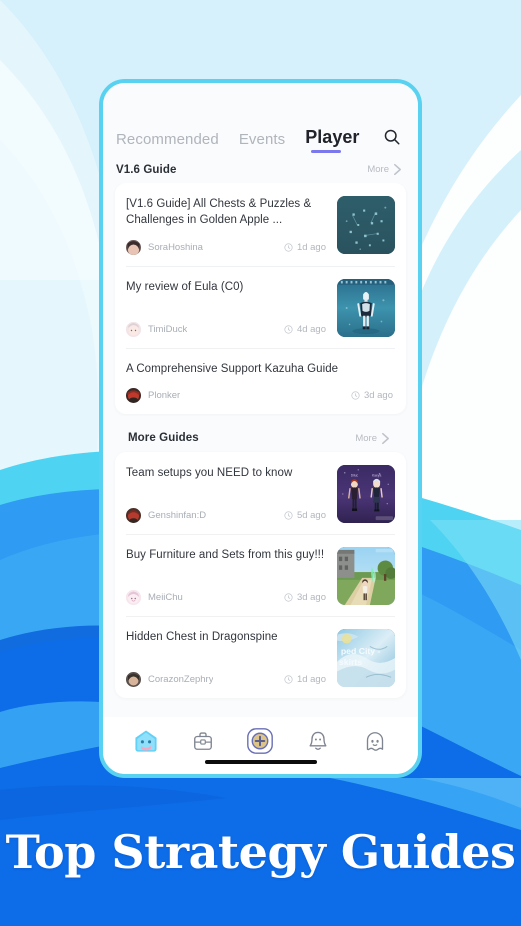  Describe the element at coordinates (227, 597) in the screenshot. I see `item-meta: MeiiChu 3d ago` at that location.